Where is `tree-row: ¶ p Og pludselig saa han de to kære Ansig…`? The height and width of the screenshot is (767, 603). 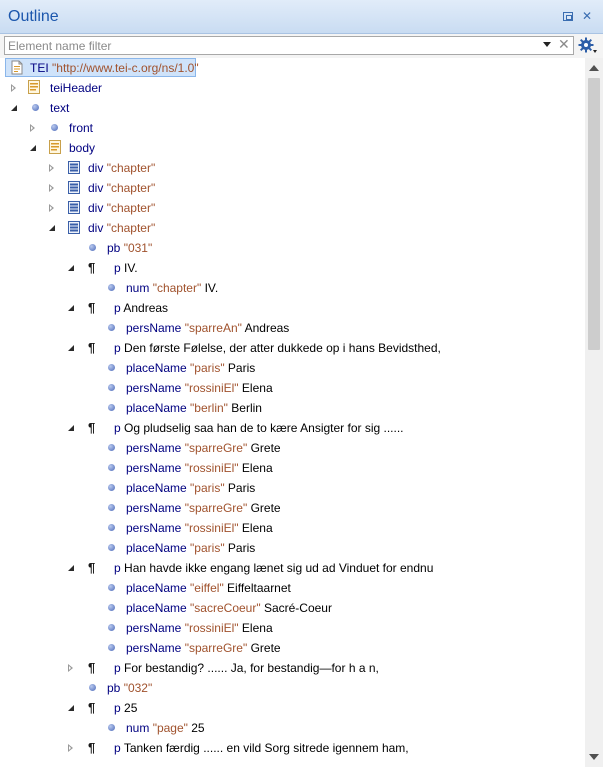
tree-row: ¶ p Og pludselig saa han de to kære Ansig… is located at coordinates (292, 428).